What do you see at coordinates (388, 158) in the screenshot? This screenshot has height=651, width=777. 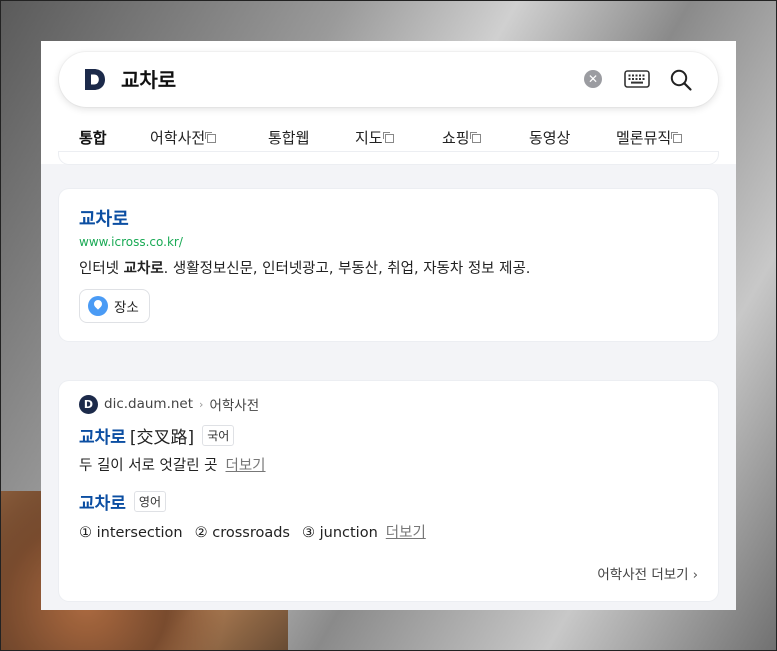 I see `previous-card-edge` at bounding box center [388, 158].